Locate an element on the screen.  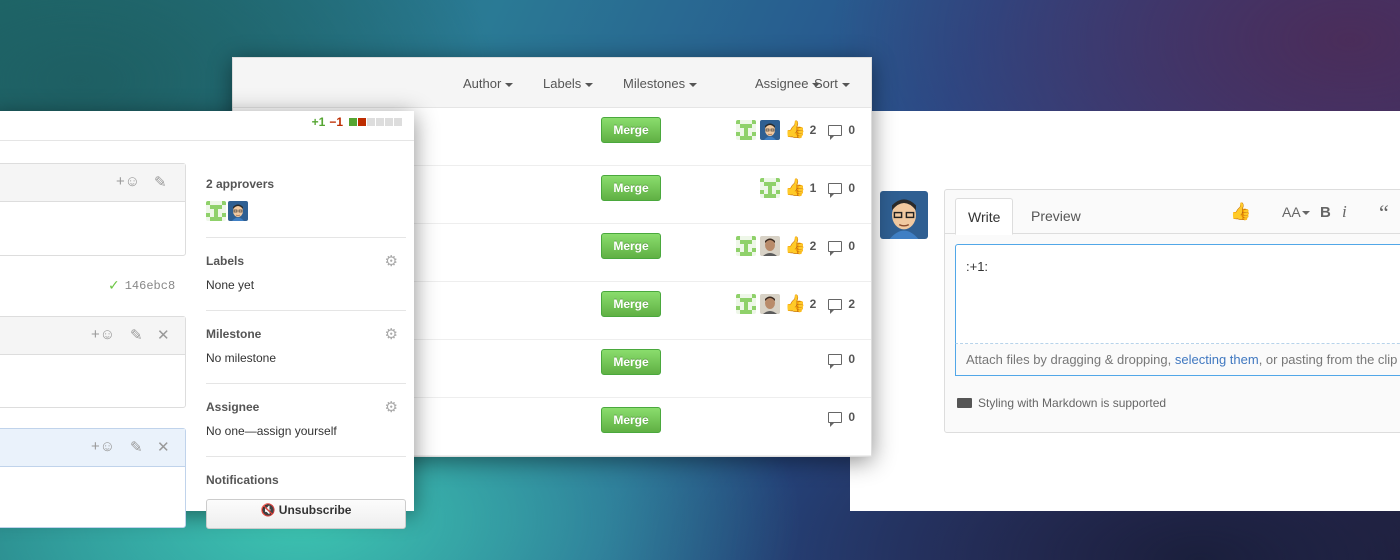
milestone-value: No milestone is located at coordinates (241, 358).